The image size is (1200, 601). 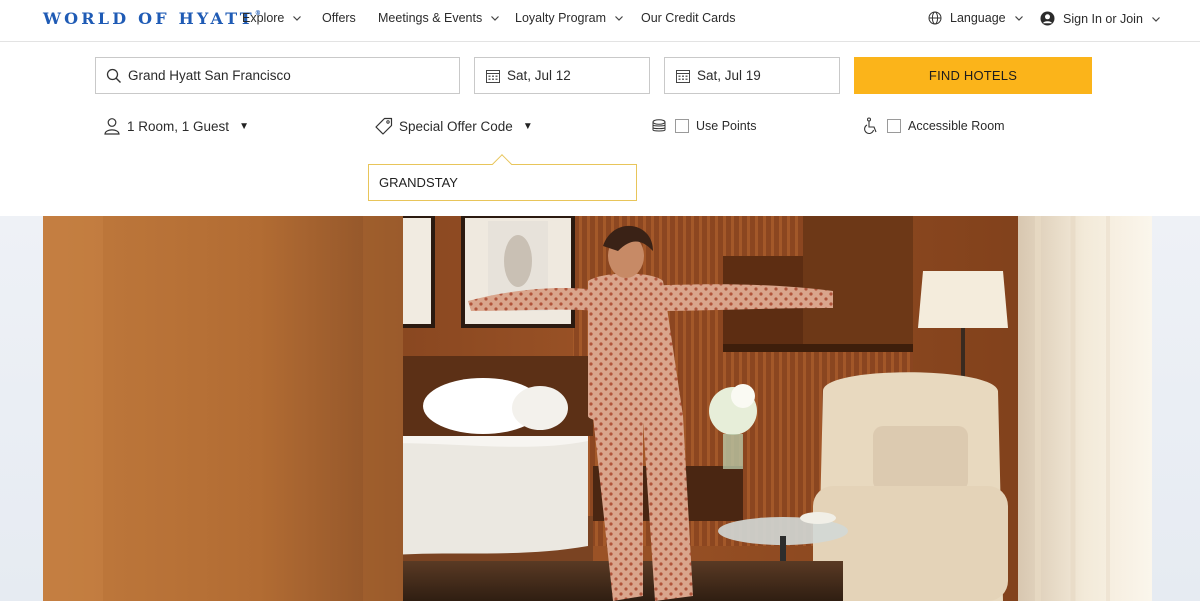 I want to click on destination-value: Grand Hyatt San Francisco, so click(x=209, y=75).